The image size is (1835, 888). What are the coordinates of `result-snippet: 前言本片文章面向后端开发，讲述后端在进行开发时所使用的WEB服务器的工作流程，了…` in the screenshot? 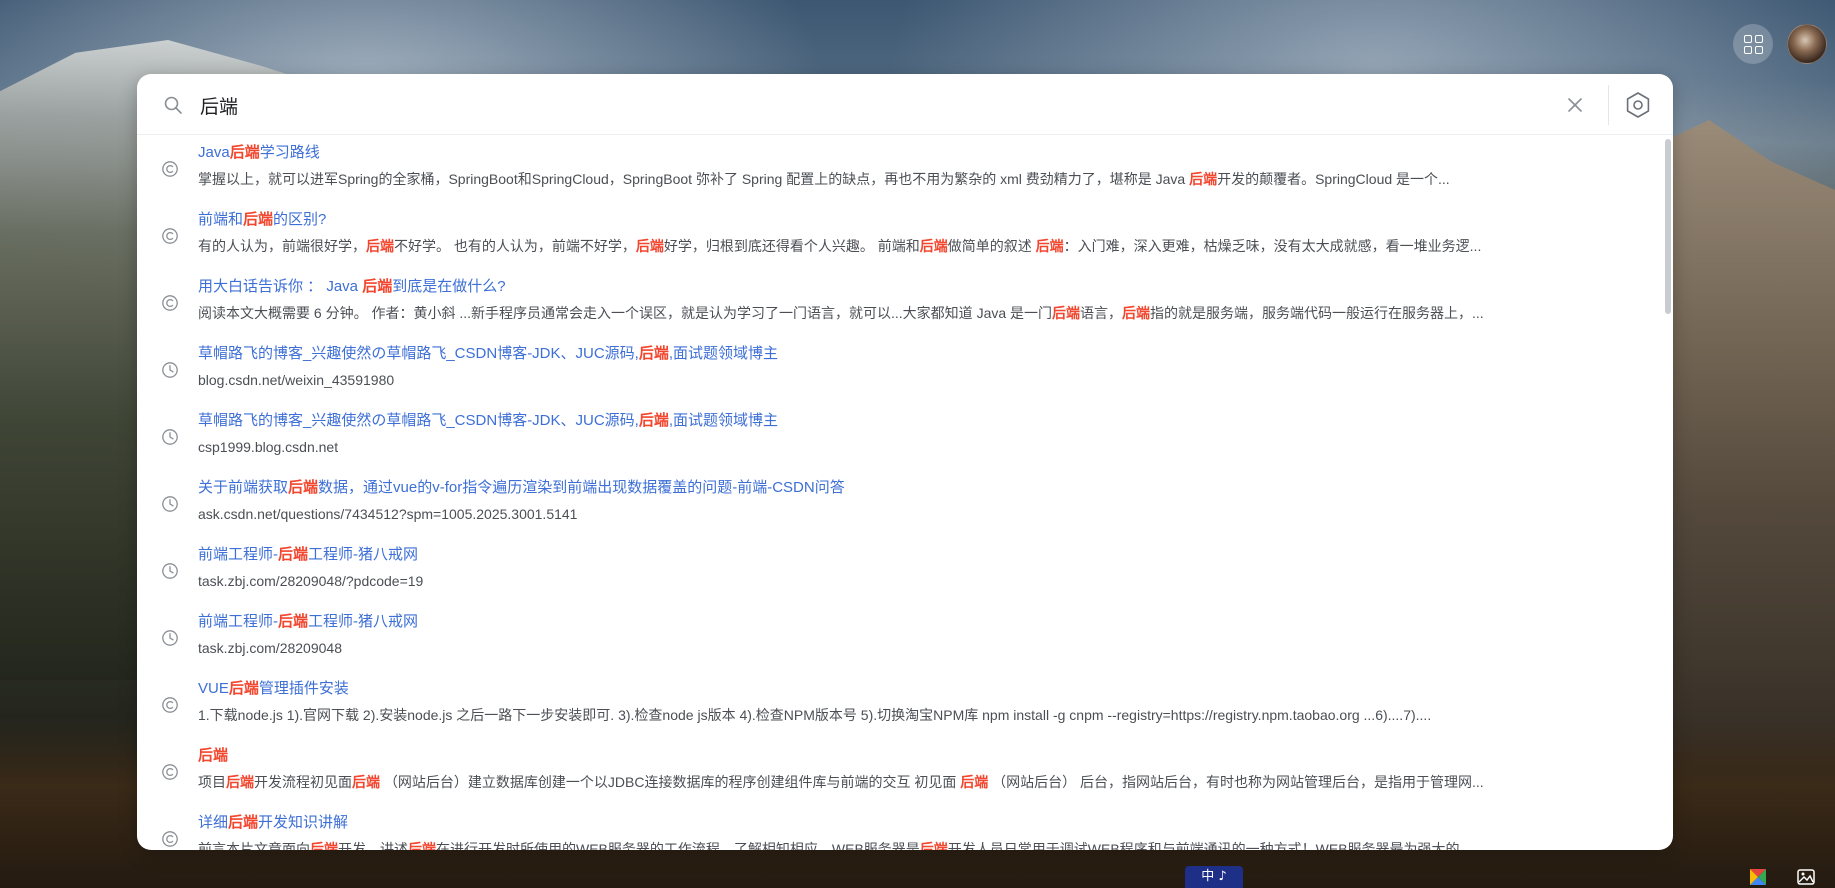 It's located at (918, 845).